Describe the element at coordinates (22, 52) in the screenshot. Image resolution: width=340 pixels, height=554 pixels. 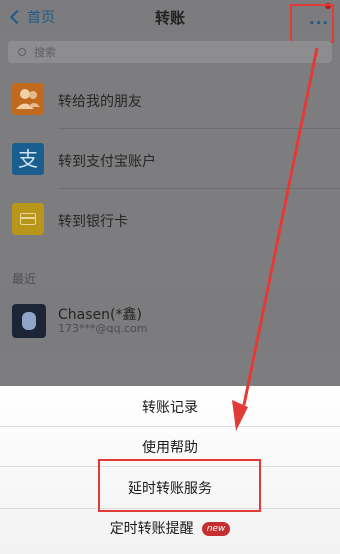
I see `search-icon` at that location.